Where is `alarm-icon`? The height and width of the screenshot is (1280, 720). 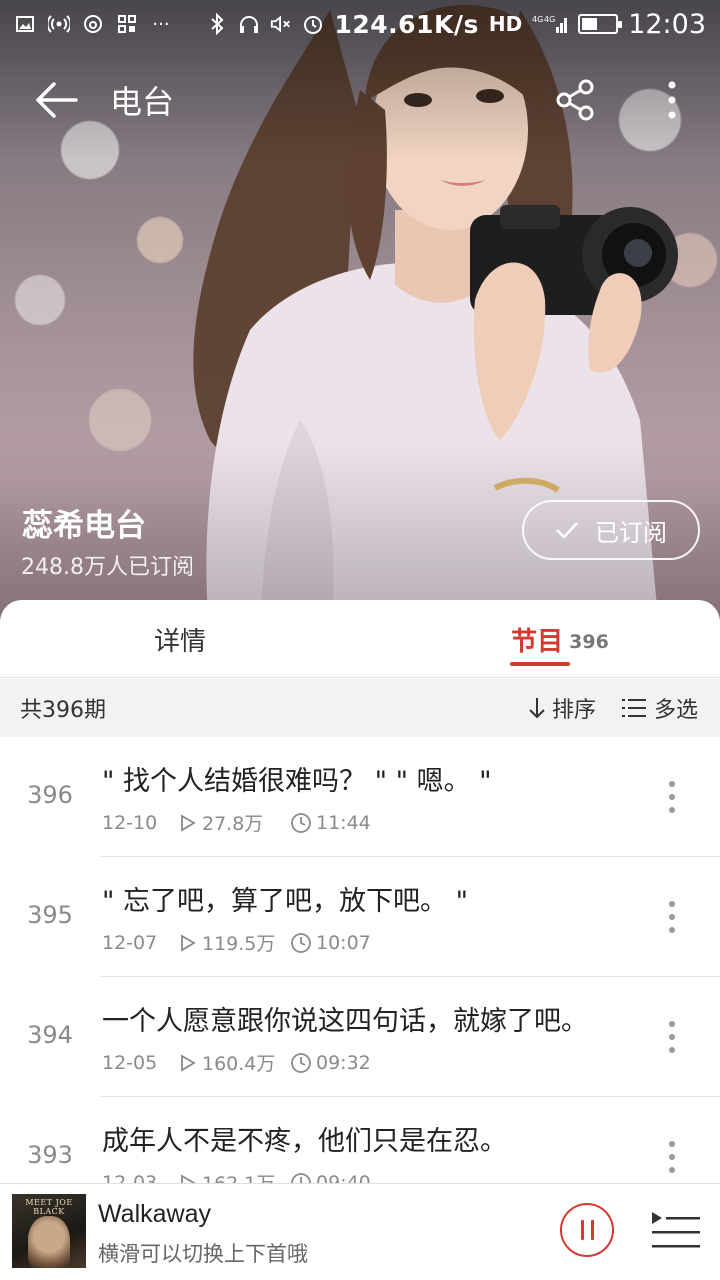
alarm-icon is located at coordinates (313, 24).